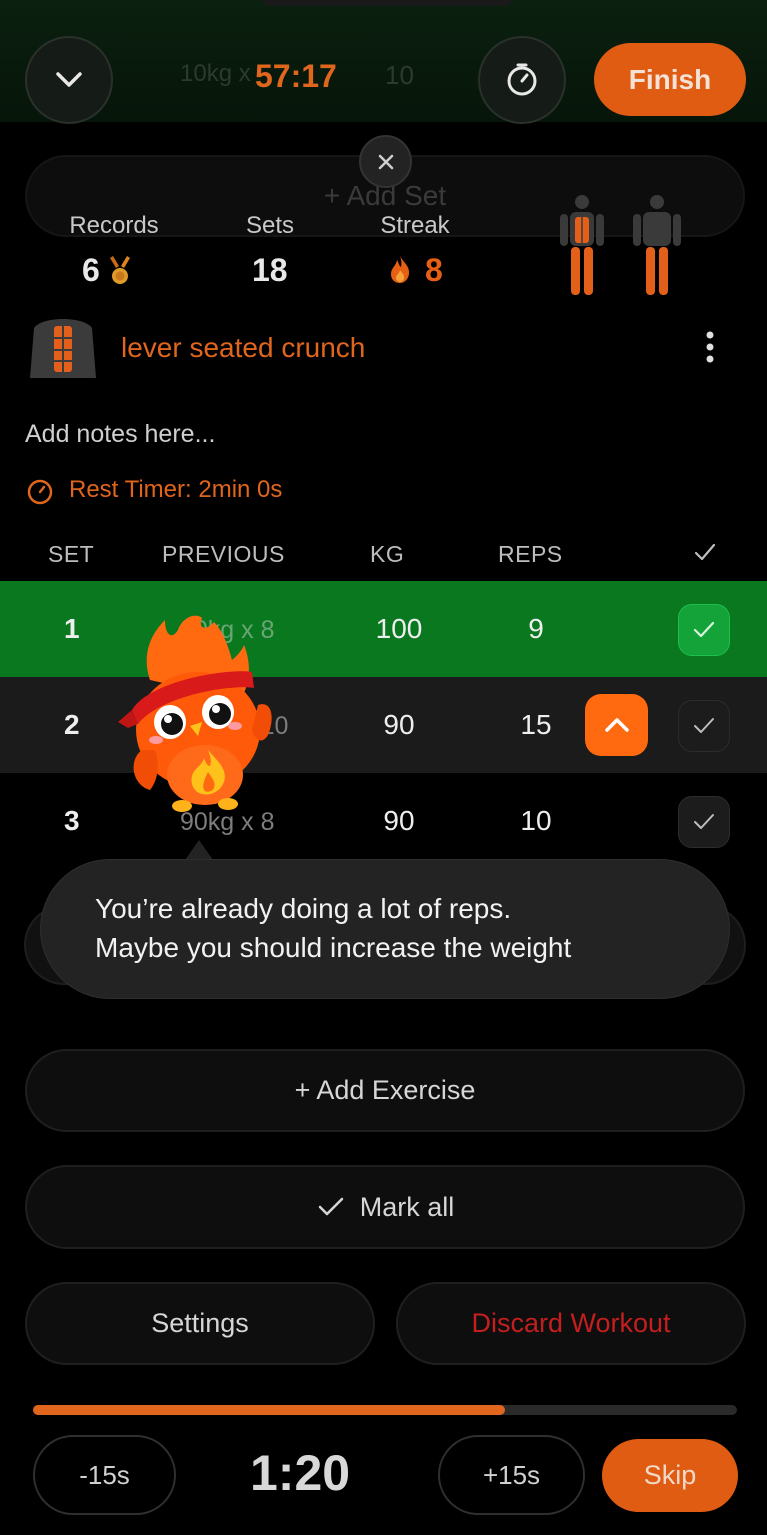 This screenshot has height=1535, width=767. Describe the element at coordinates (223, 554) in the screenshot. I see `column-previous: PREVIOUS` at that location.